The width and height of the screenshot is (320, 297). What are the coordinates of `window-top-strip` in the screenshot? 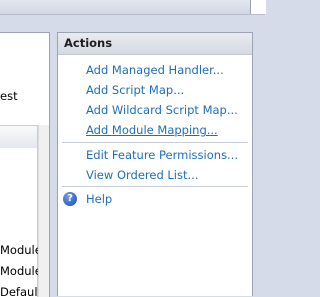 It's located at (132, 7).